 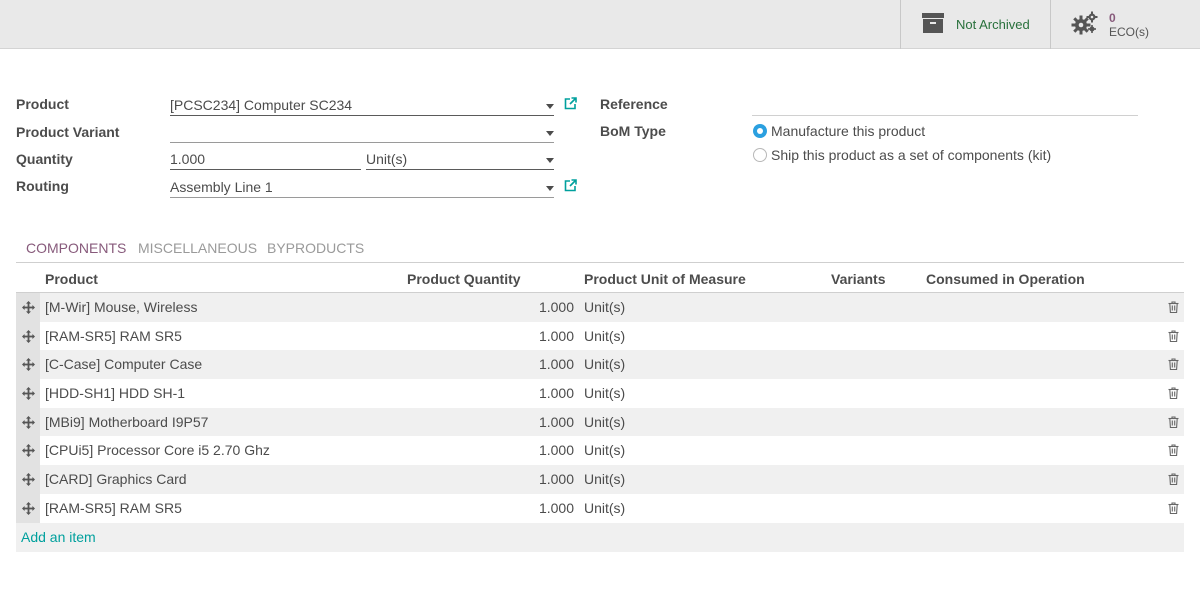 What do you see at coordinates (760, 155) in the screenshot?
I see `bom-type-radio-kit` at bounding box center [760, 155].